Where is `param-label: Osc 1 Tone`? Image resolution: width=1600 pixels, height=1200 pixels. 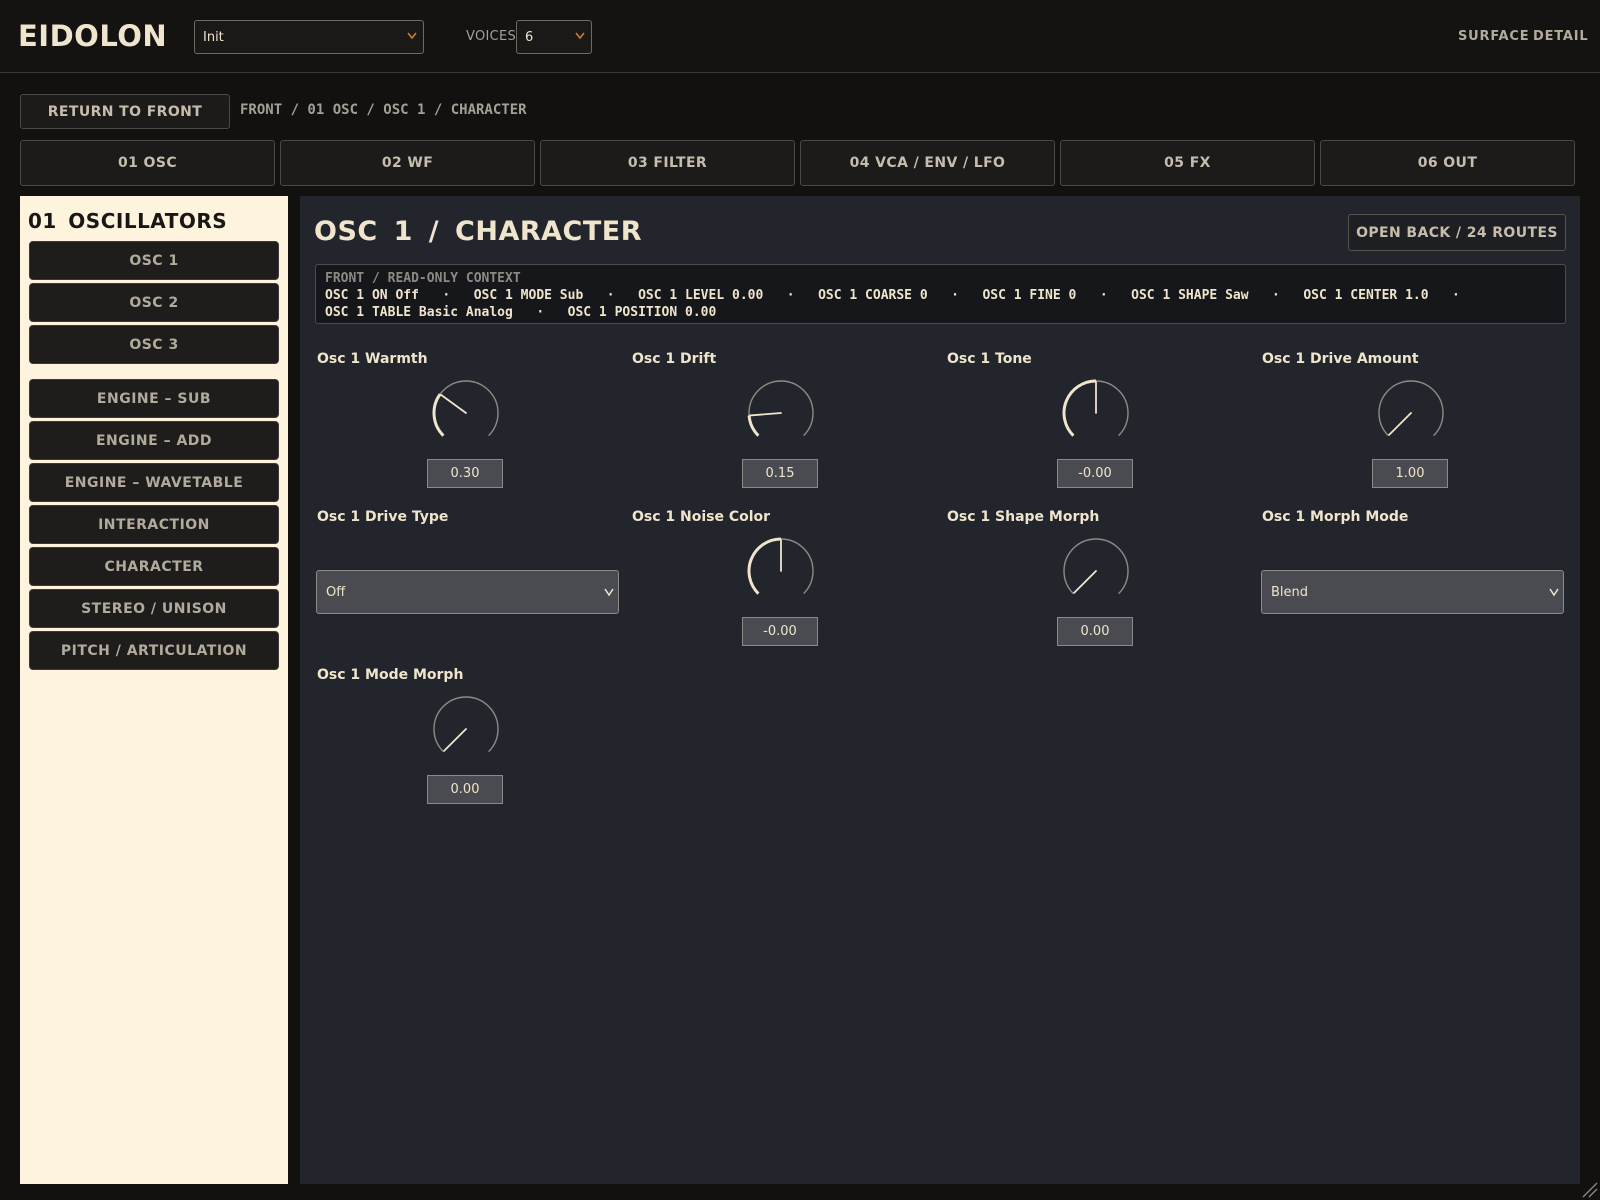
param-label: Osc 1 Tone is located at coordinates (989, 359).